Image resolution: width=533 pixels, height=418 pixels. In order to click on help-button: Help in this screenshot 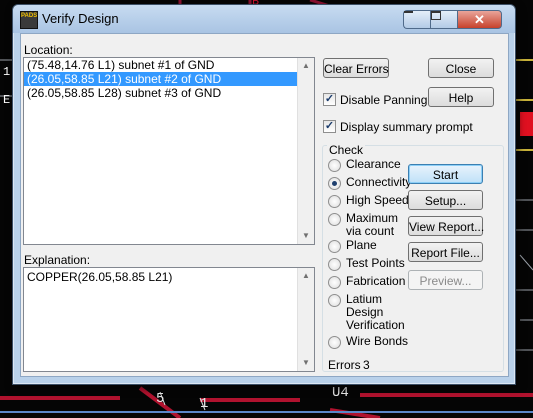, I will do `click(461, 97)`.